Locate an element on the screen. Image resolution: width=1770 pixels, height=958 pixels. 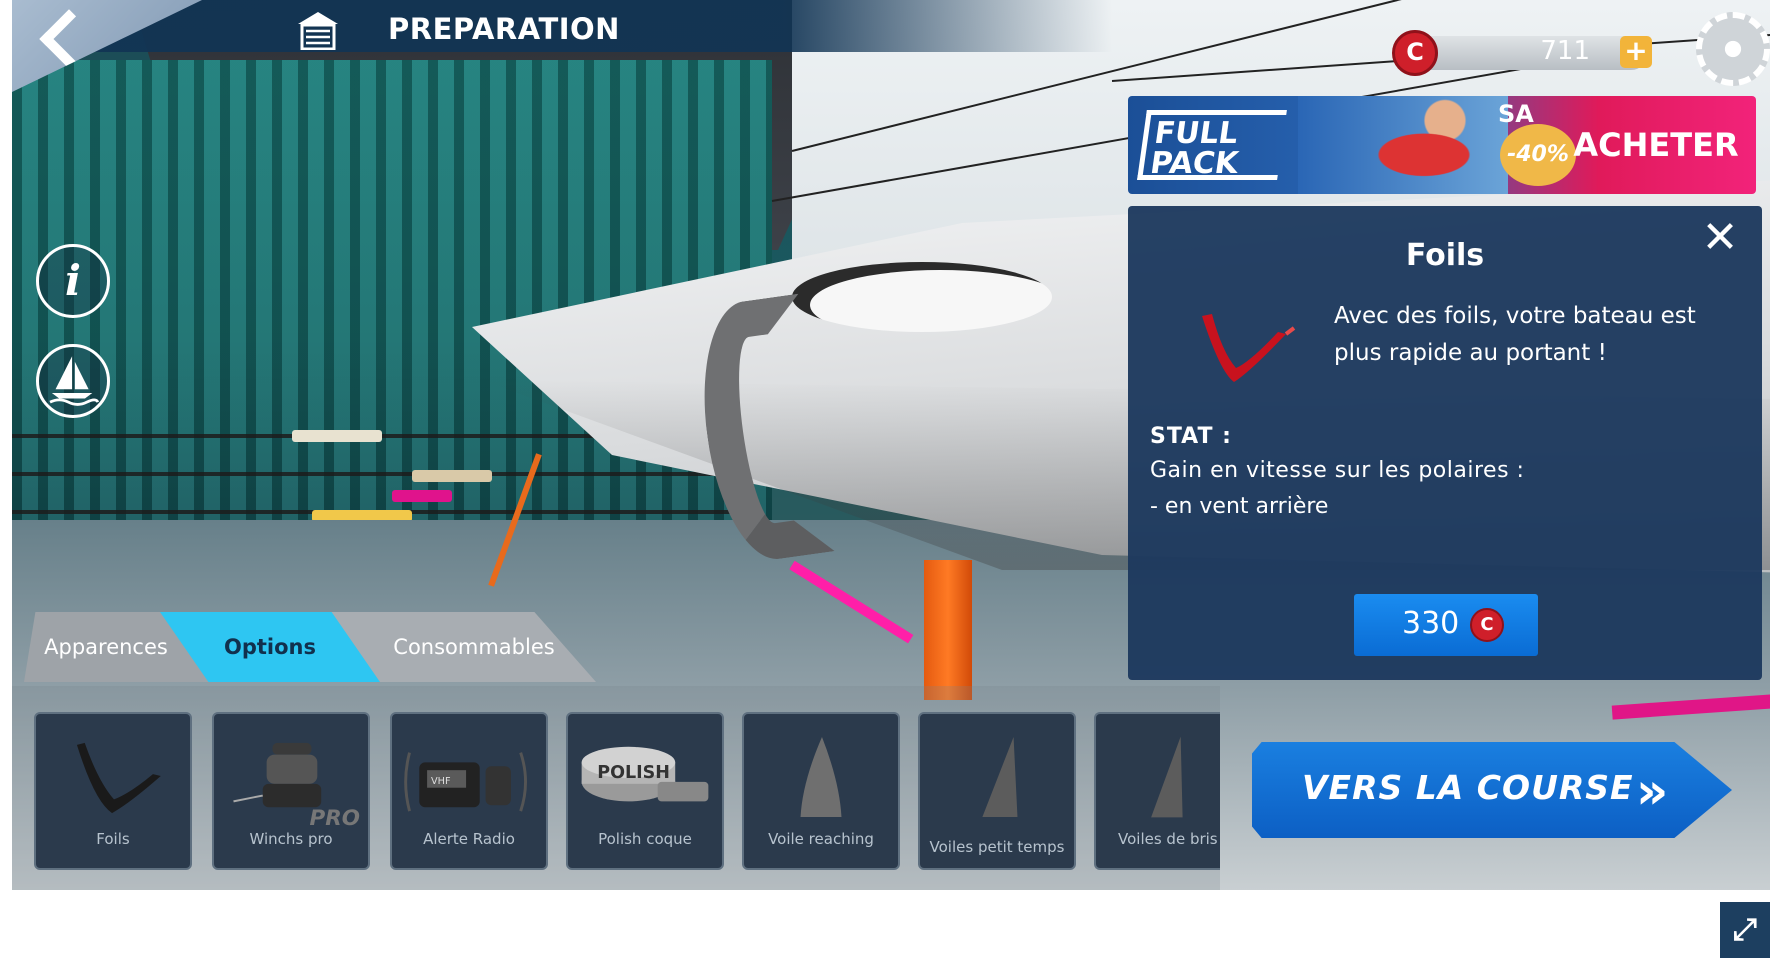
item-label: Alerte Radio is located at coordinates (469, 839).